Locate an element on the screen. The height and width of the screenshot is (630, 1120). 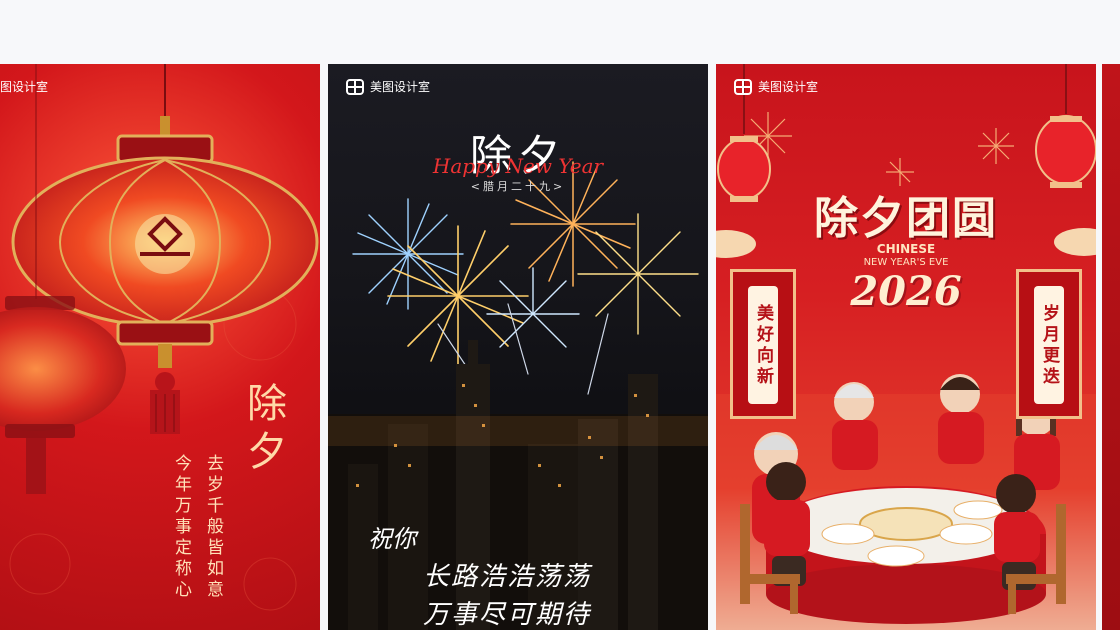
watermark: 图设计室 is located at coordinates (24, 86).